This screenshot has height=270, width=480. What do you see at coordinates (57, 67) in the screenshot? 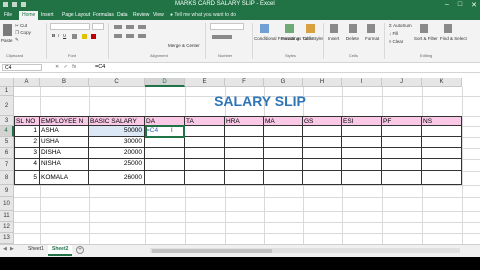
I see `cancel-icon: ✕` at bounding box center [57, 67].